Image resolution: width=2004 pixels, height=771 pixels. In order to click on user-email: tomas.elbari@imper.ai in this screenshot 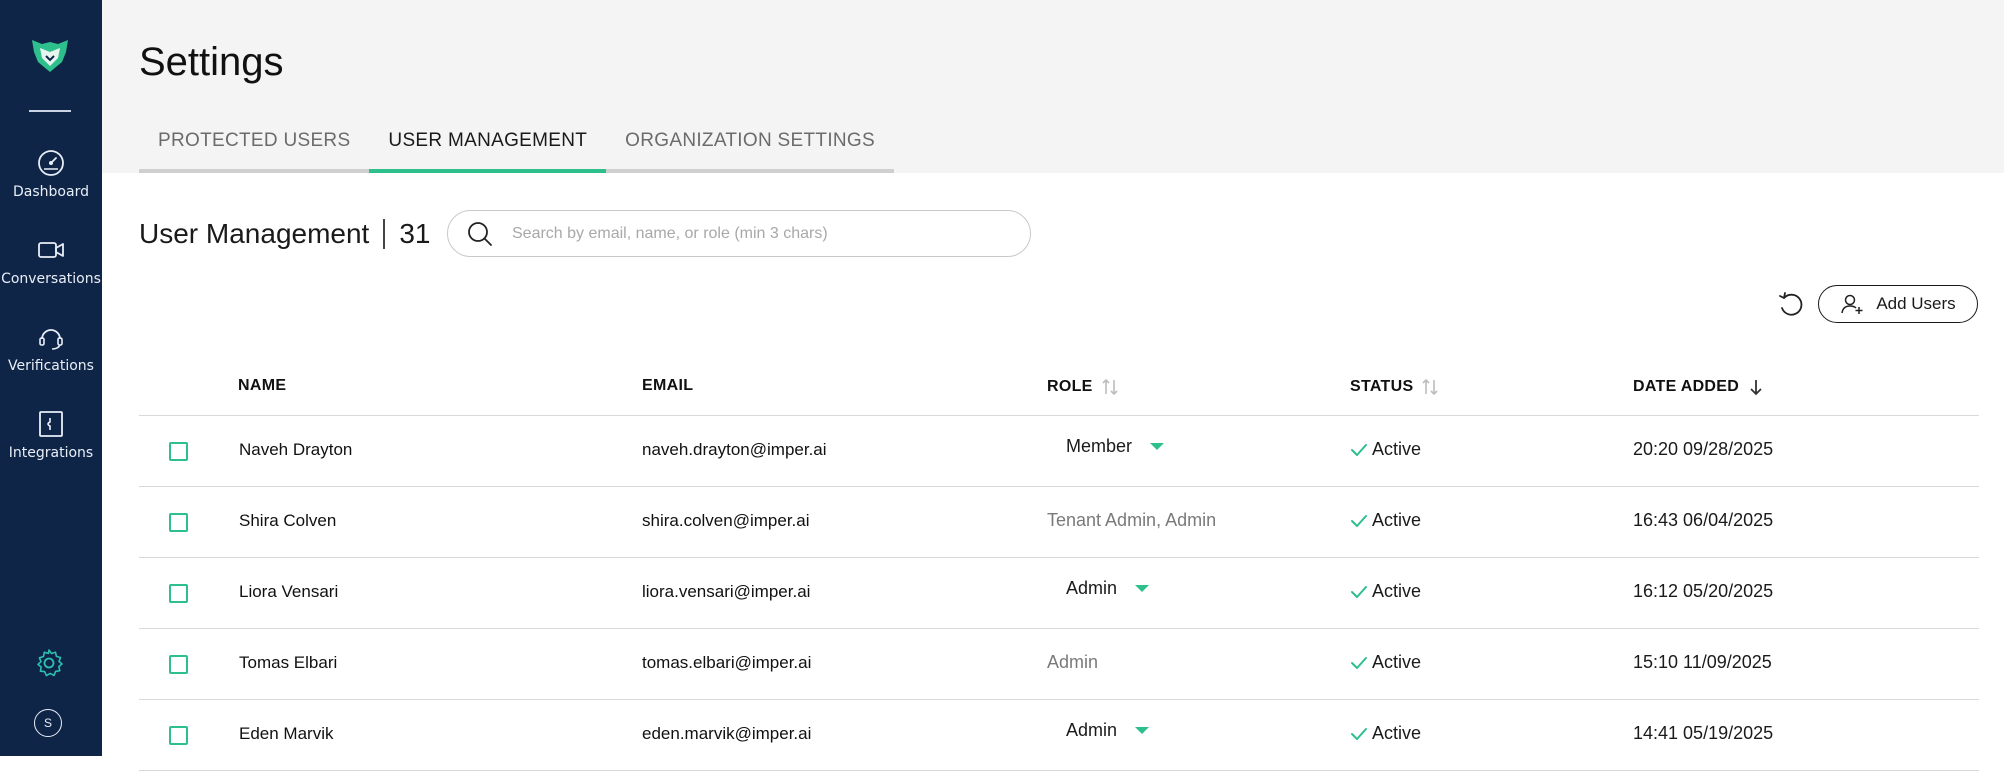, I will do `click(727, 662)`.